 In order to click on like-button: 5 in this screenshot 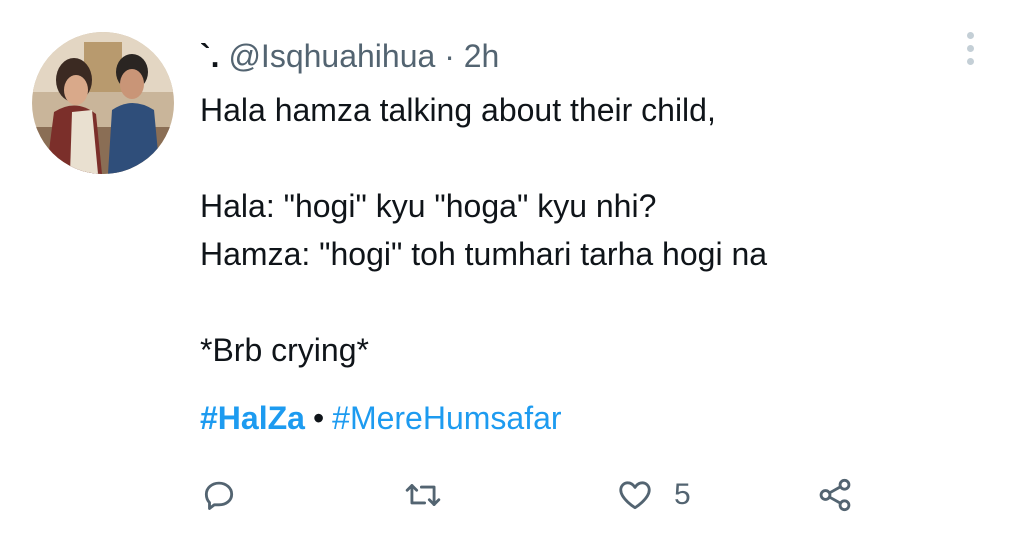, I will do `click(653, 495)`.